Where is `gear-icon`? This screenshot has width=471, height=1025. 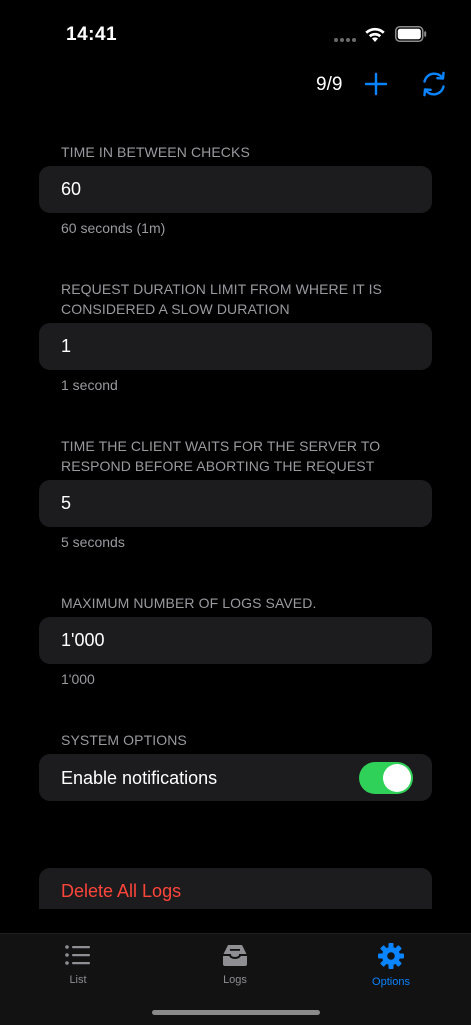
gear-icon is located at coordinates (391, 956).